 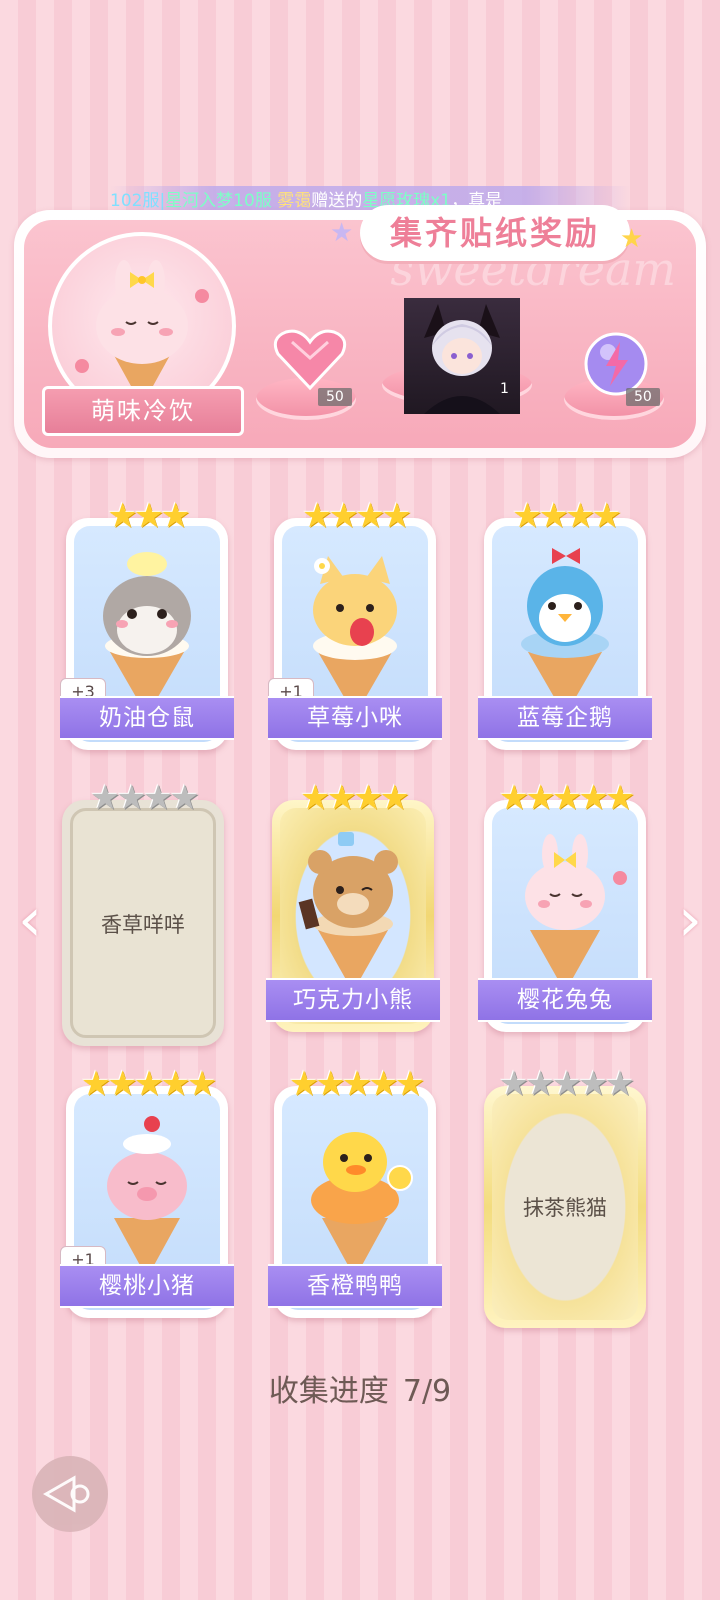 I want to click on heart-gem-icon, so click(x=310, y=360).